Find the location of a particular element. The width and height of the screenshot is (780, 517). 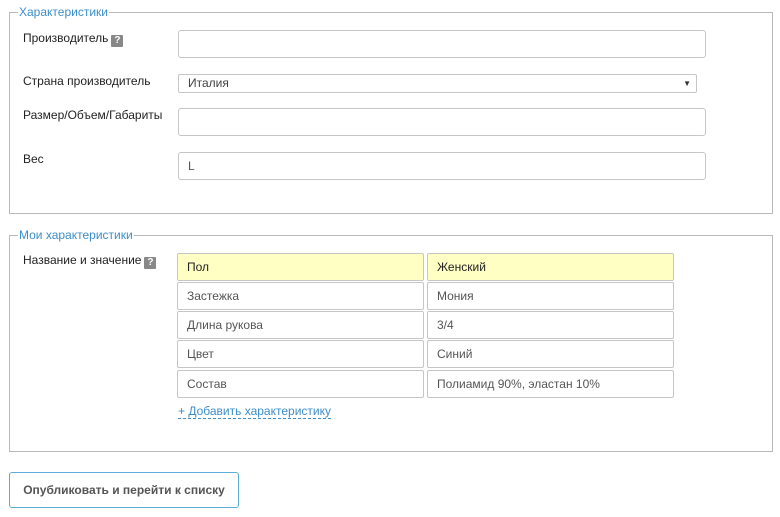

chevron-down-icon: ▼ is located at coordinates (687, 83).